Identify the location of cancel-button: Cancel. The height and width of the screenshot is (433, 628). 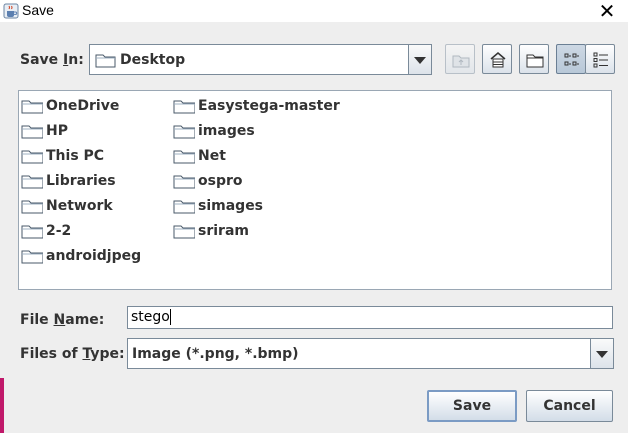
(569, 406).